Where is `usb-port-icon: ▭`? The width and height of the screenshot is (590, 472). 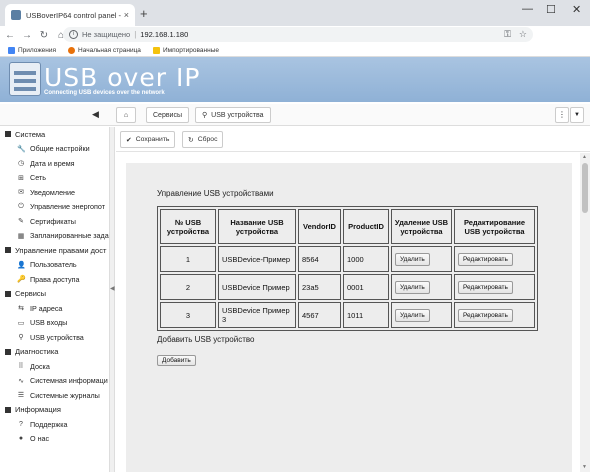
usb-port-icon: ▭ is located at coordinates (21, 323).